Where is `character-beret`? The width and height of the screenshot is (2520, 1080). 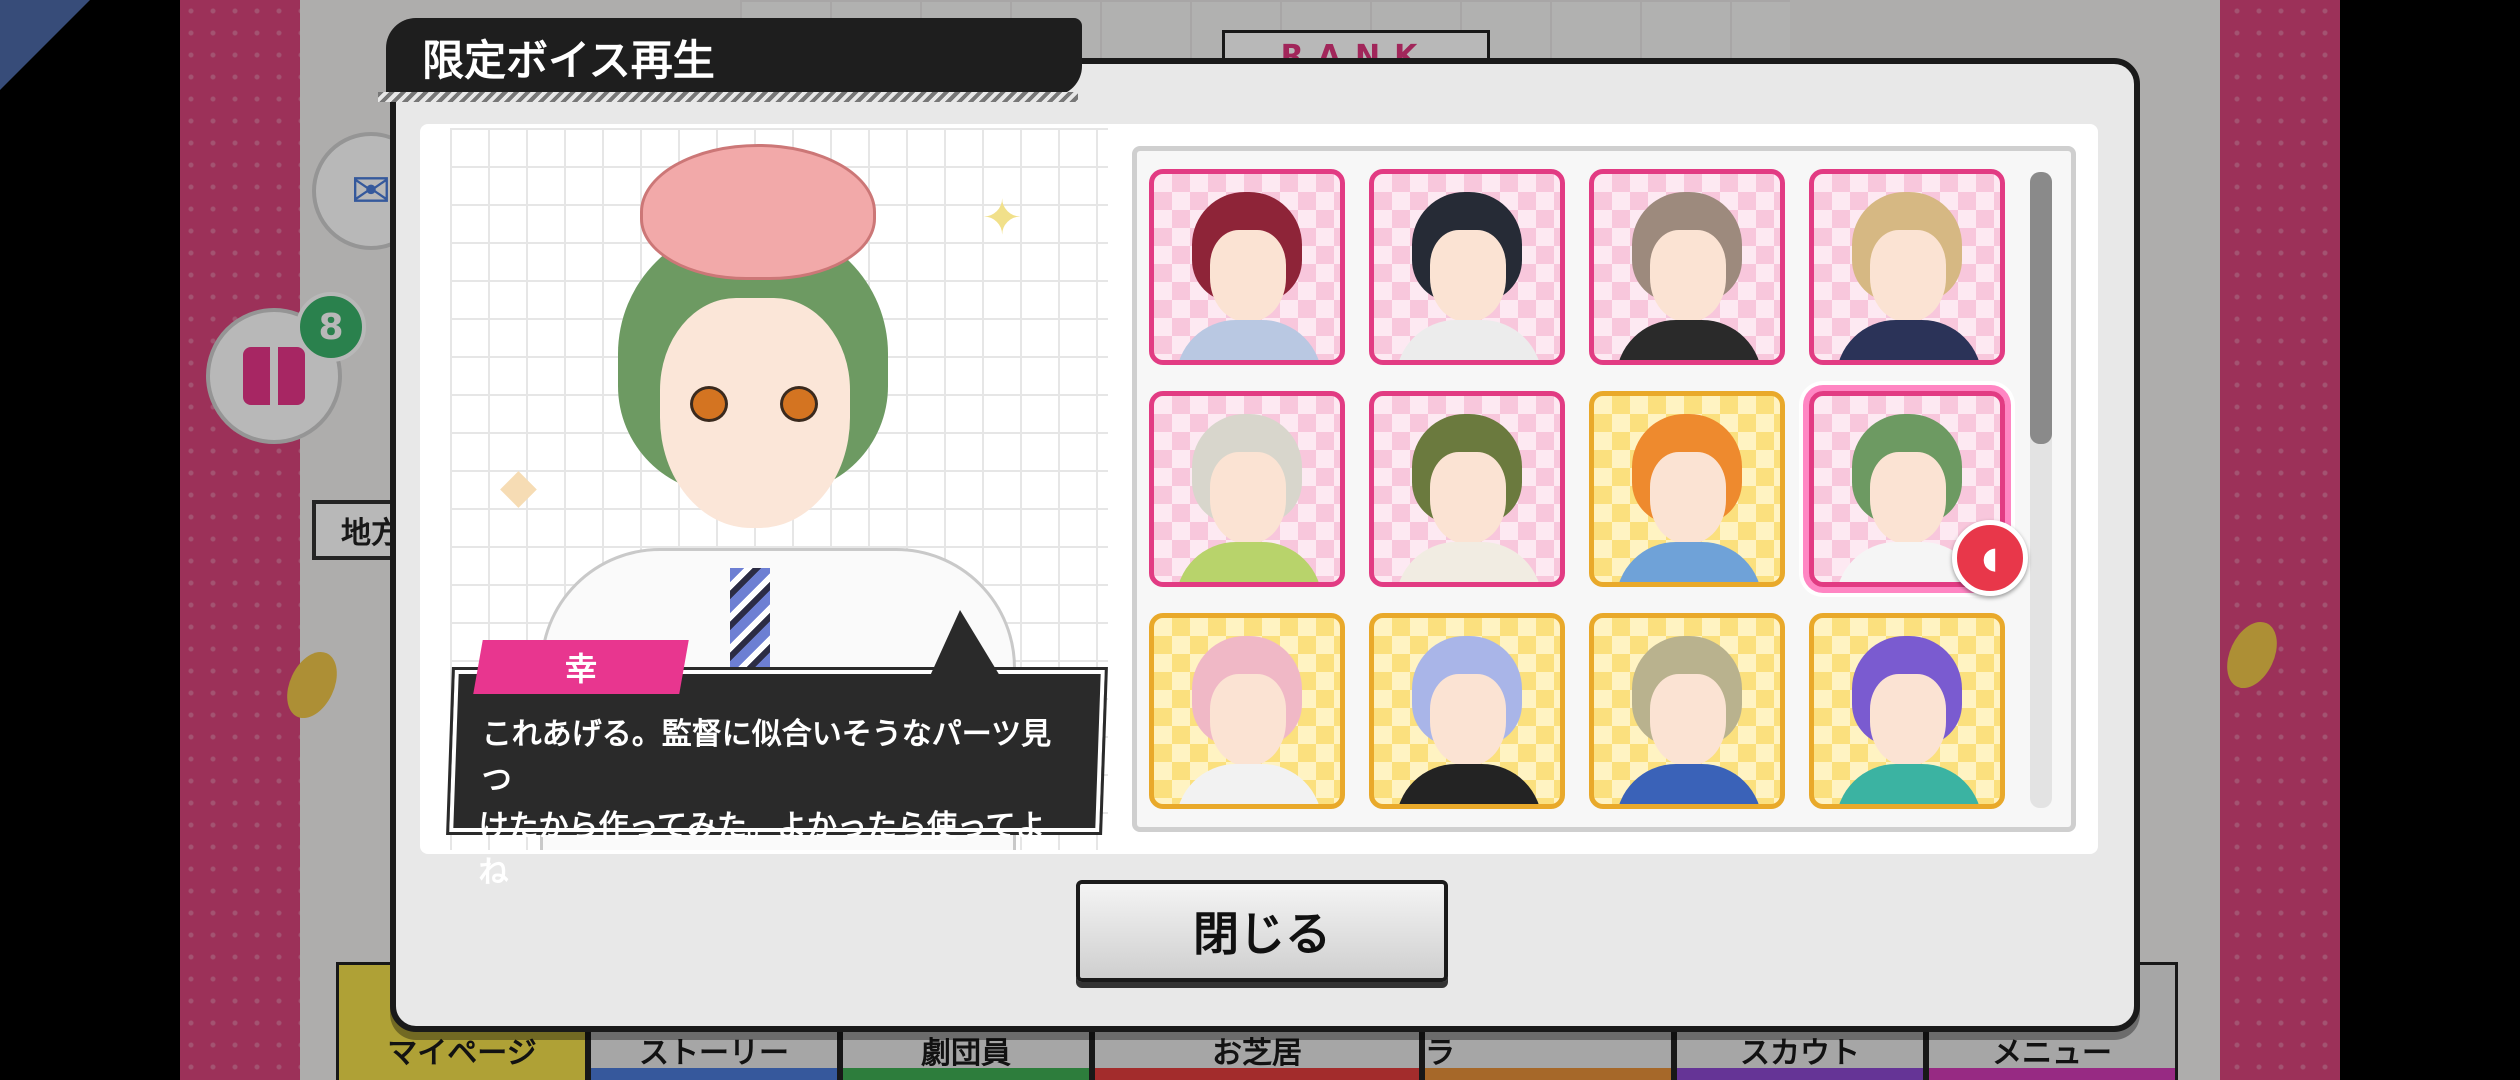
character-beret is located at coordinates (758, 212).